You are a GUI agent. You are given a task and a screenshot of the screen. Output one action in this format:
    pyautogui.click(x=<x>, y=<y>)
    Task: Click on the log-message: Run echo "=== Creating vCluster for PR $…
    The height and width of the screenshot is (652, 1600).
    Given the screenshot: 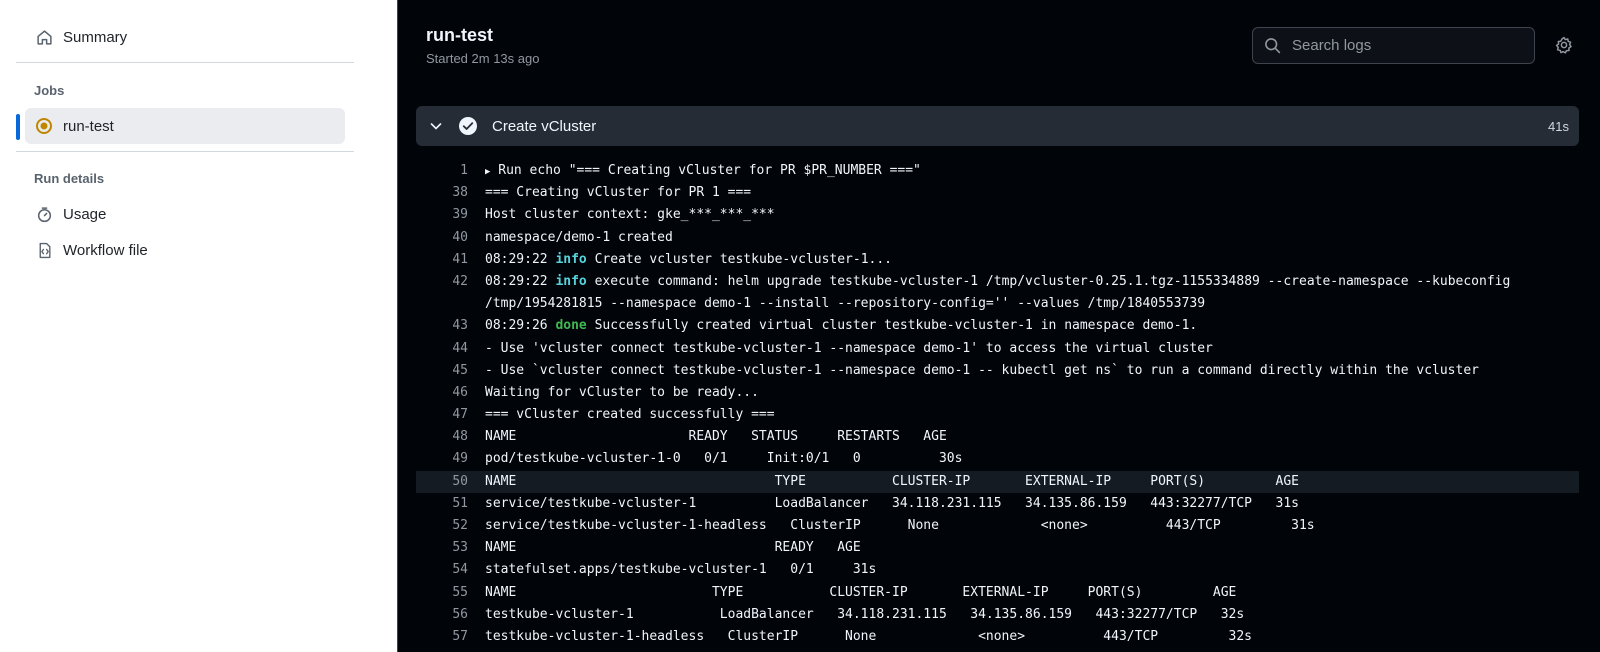 What is the action you would take?
    pyautogui.click(x=705, y=170)
    